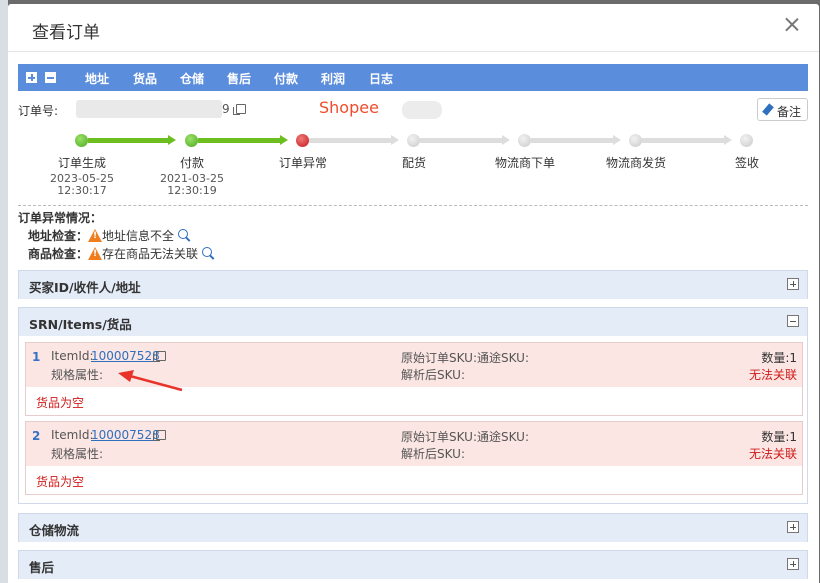 This screenshot has height=583, width=820. I want to click on panel-aftersale: 售后, so click(413, 564).